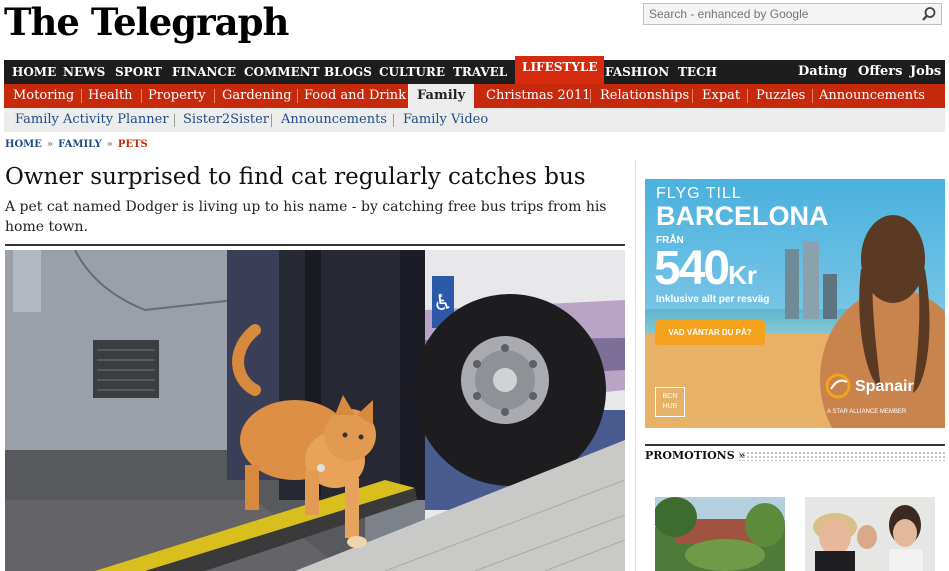  I want to click on search-box, so click(792, 14).